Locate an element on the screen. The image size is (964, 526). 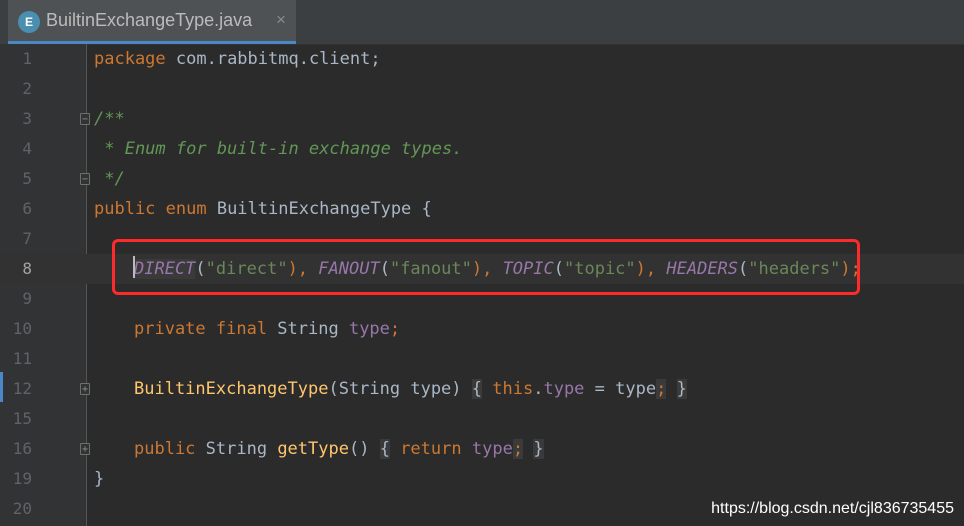
code-line-19: } is located at coordinates (99, 479).